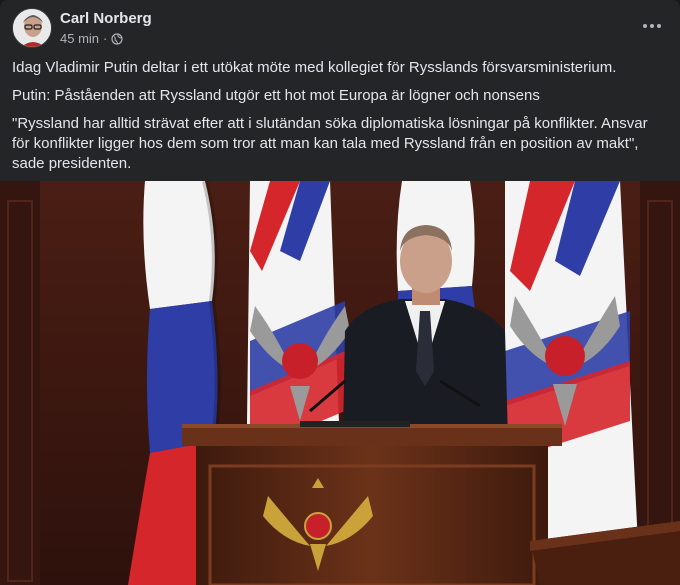  What do you see at coordinates (106, 18) in the screenshot?
I see `author-name: Carl Norberg` at bounding box center [106, 18].